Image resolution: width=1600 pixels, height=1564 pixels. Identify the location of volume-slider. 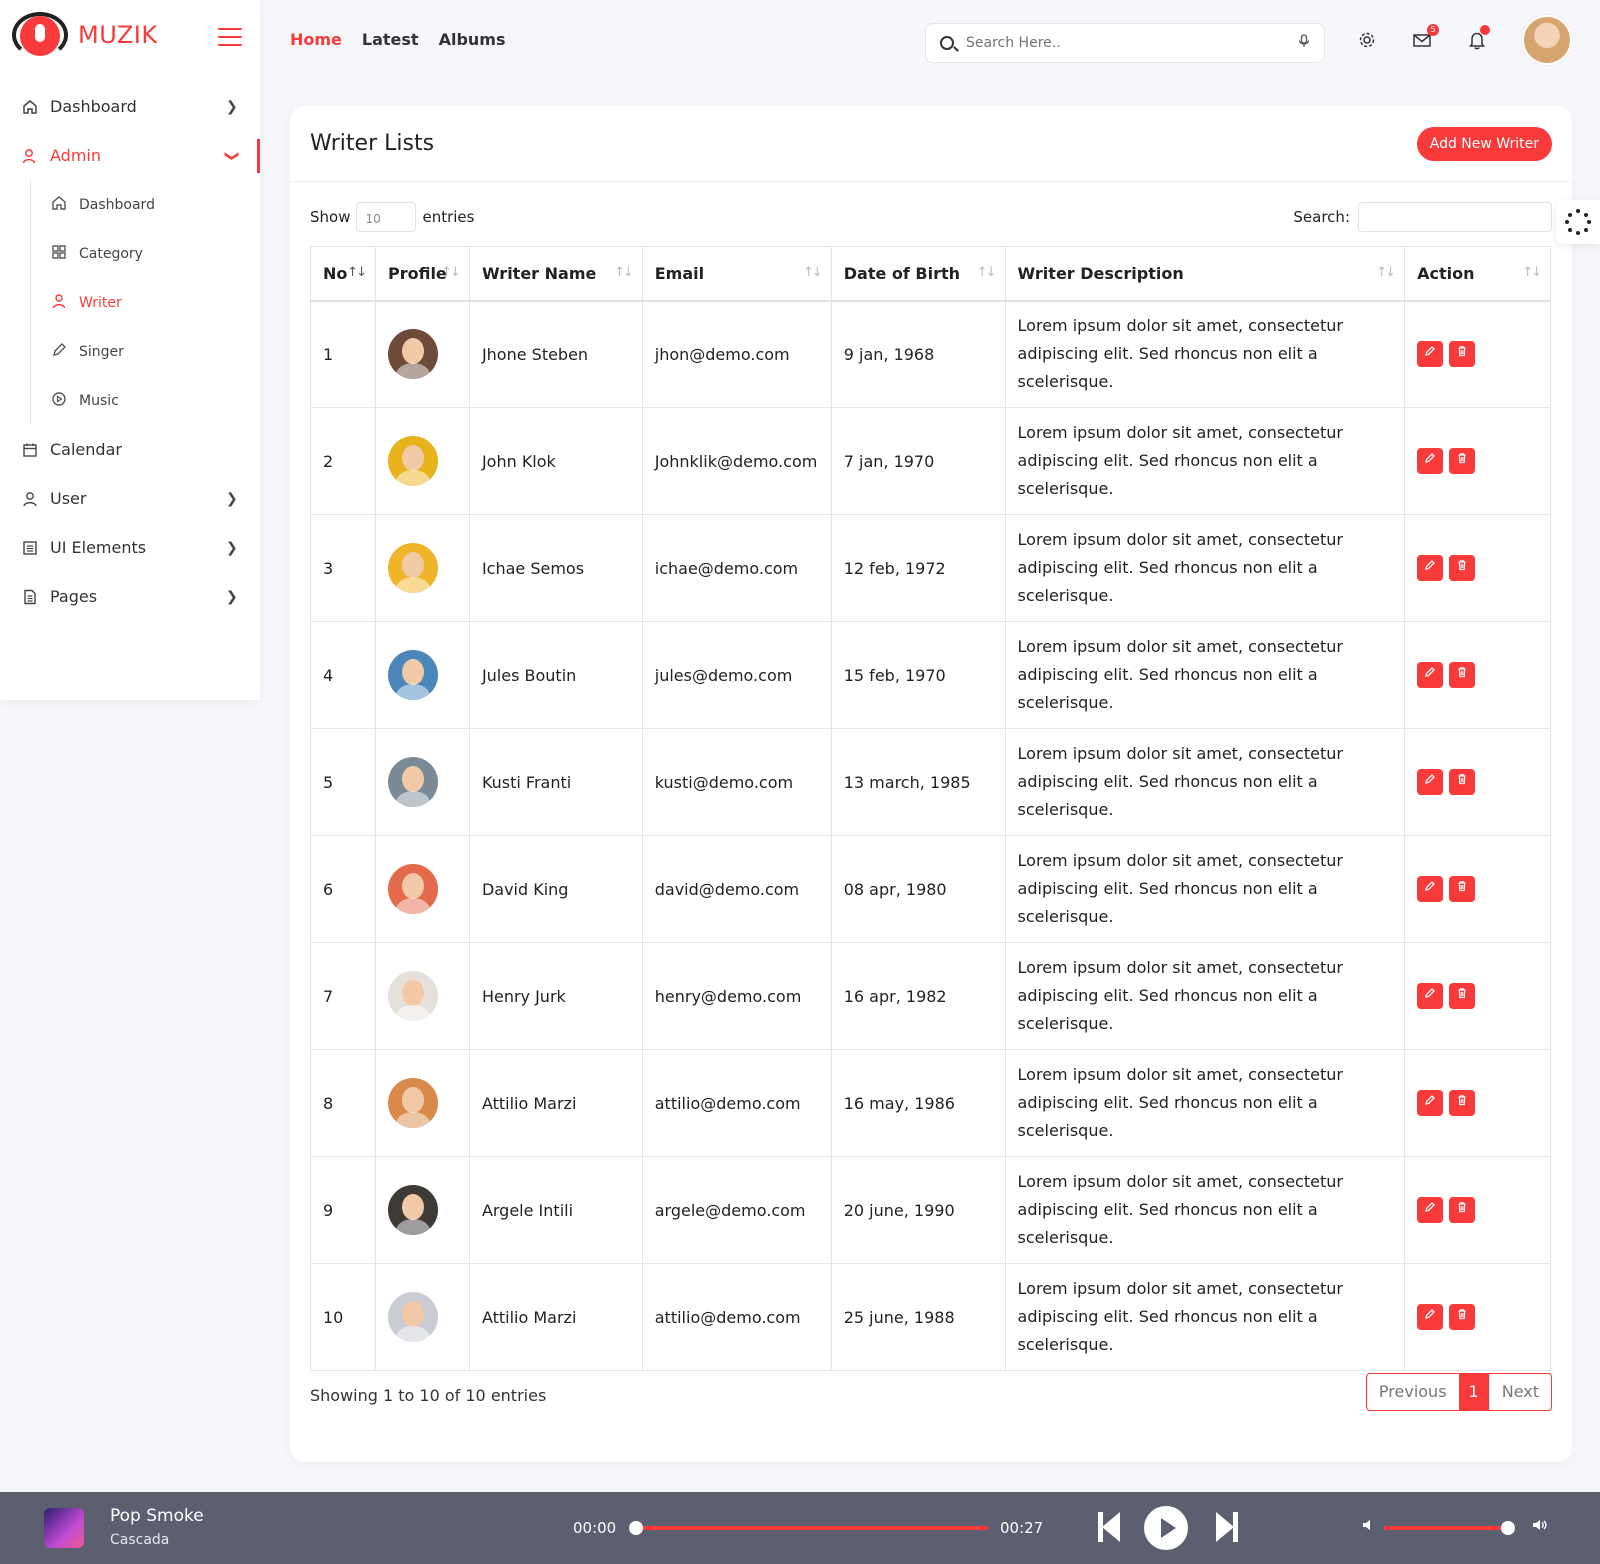
(1449, 1528).